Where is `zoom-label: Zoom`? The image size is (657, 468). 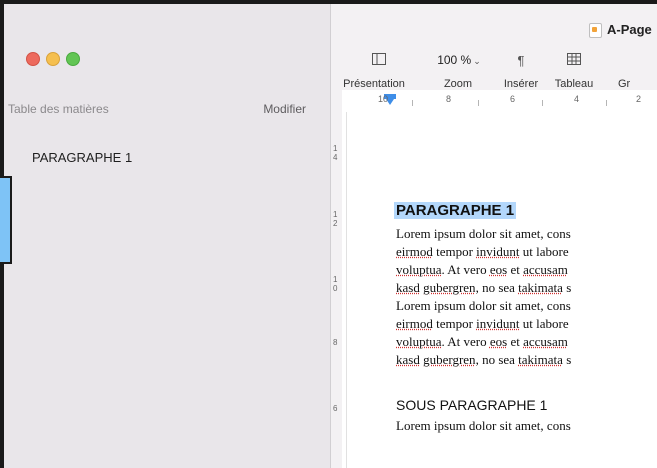
zoom-label: Zoom is located at coordinates (458, 84).